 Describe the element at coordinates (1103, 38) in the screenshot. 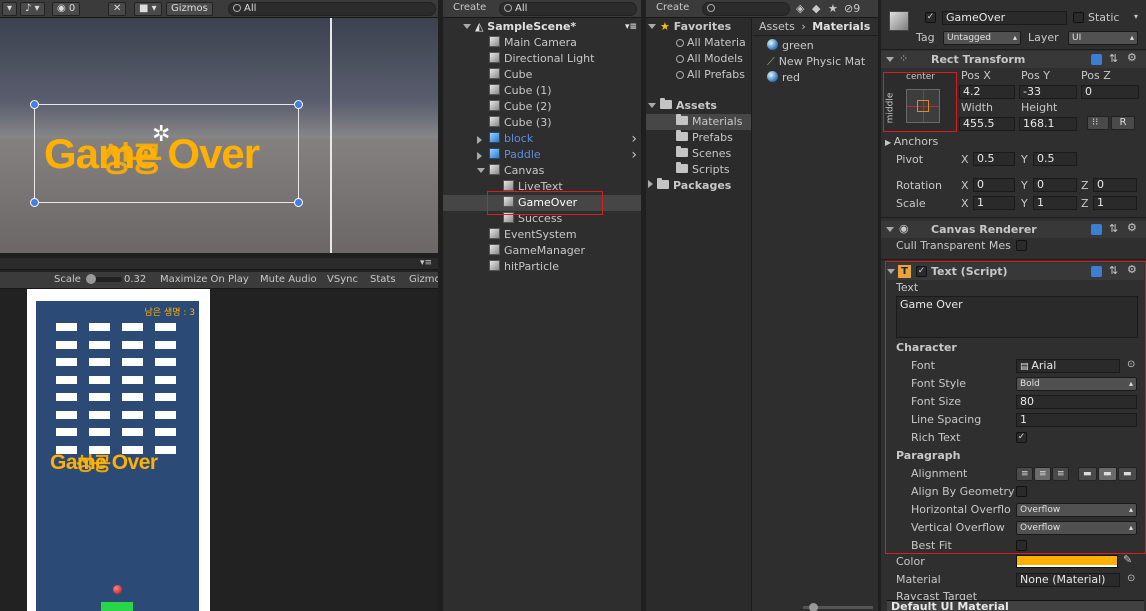

I see `layer-dropdown: UI` at that location.